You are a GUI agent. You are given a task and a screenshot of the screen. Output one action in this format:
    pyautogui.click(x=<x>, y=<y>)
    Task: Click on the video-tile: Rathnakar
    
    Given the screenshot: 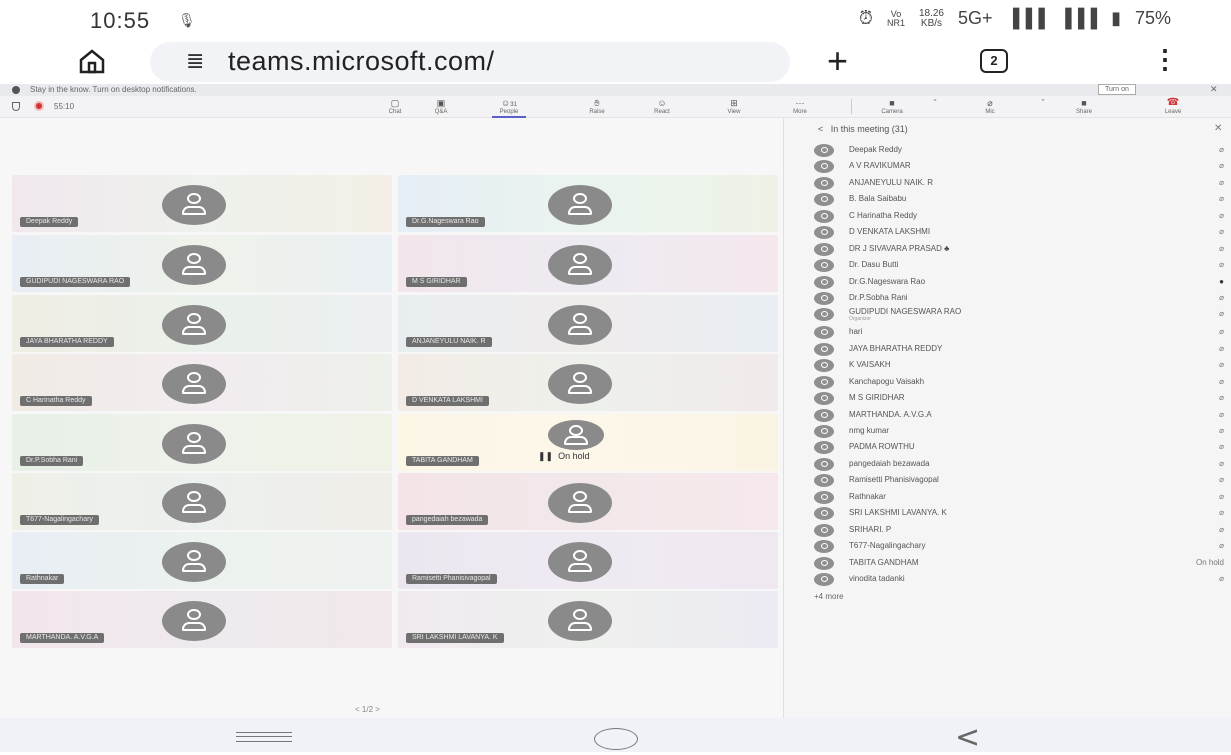 What is the action you would take?
    pyautogui.click(x=202, y=560)
    